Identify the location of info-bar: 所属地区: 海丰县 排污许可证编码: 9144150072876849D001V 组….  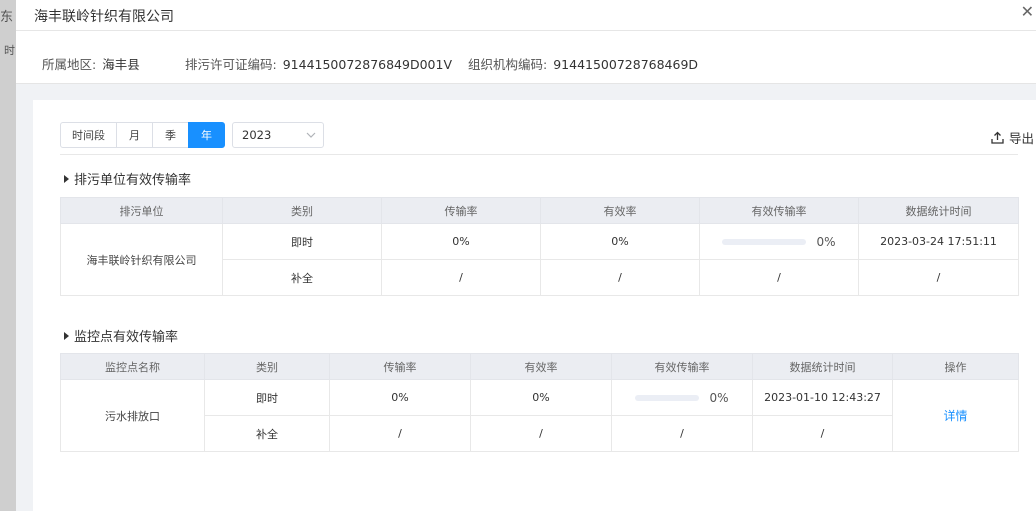
(526, 57).